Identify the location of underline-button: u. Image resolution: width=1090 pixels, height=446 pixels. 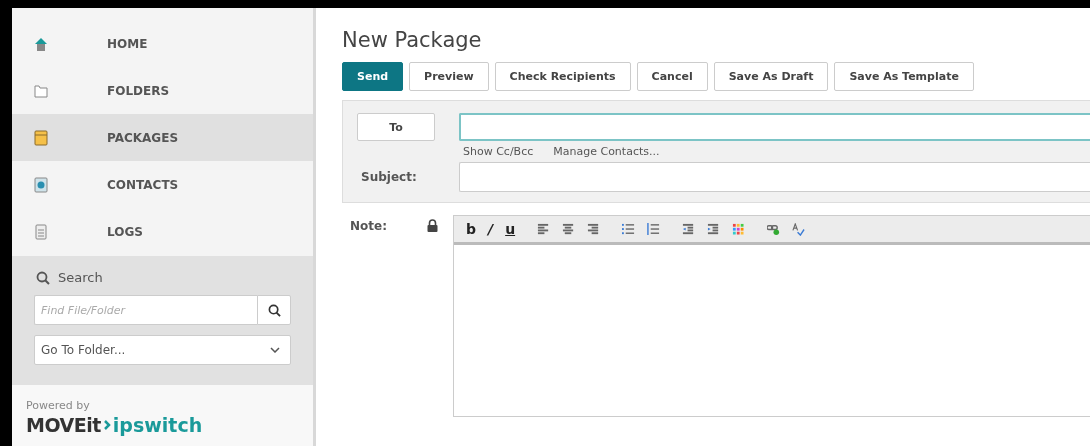
(510, 229).